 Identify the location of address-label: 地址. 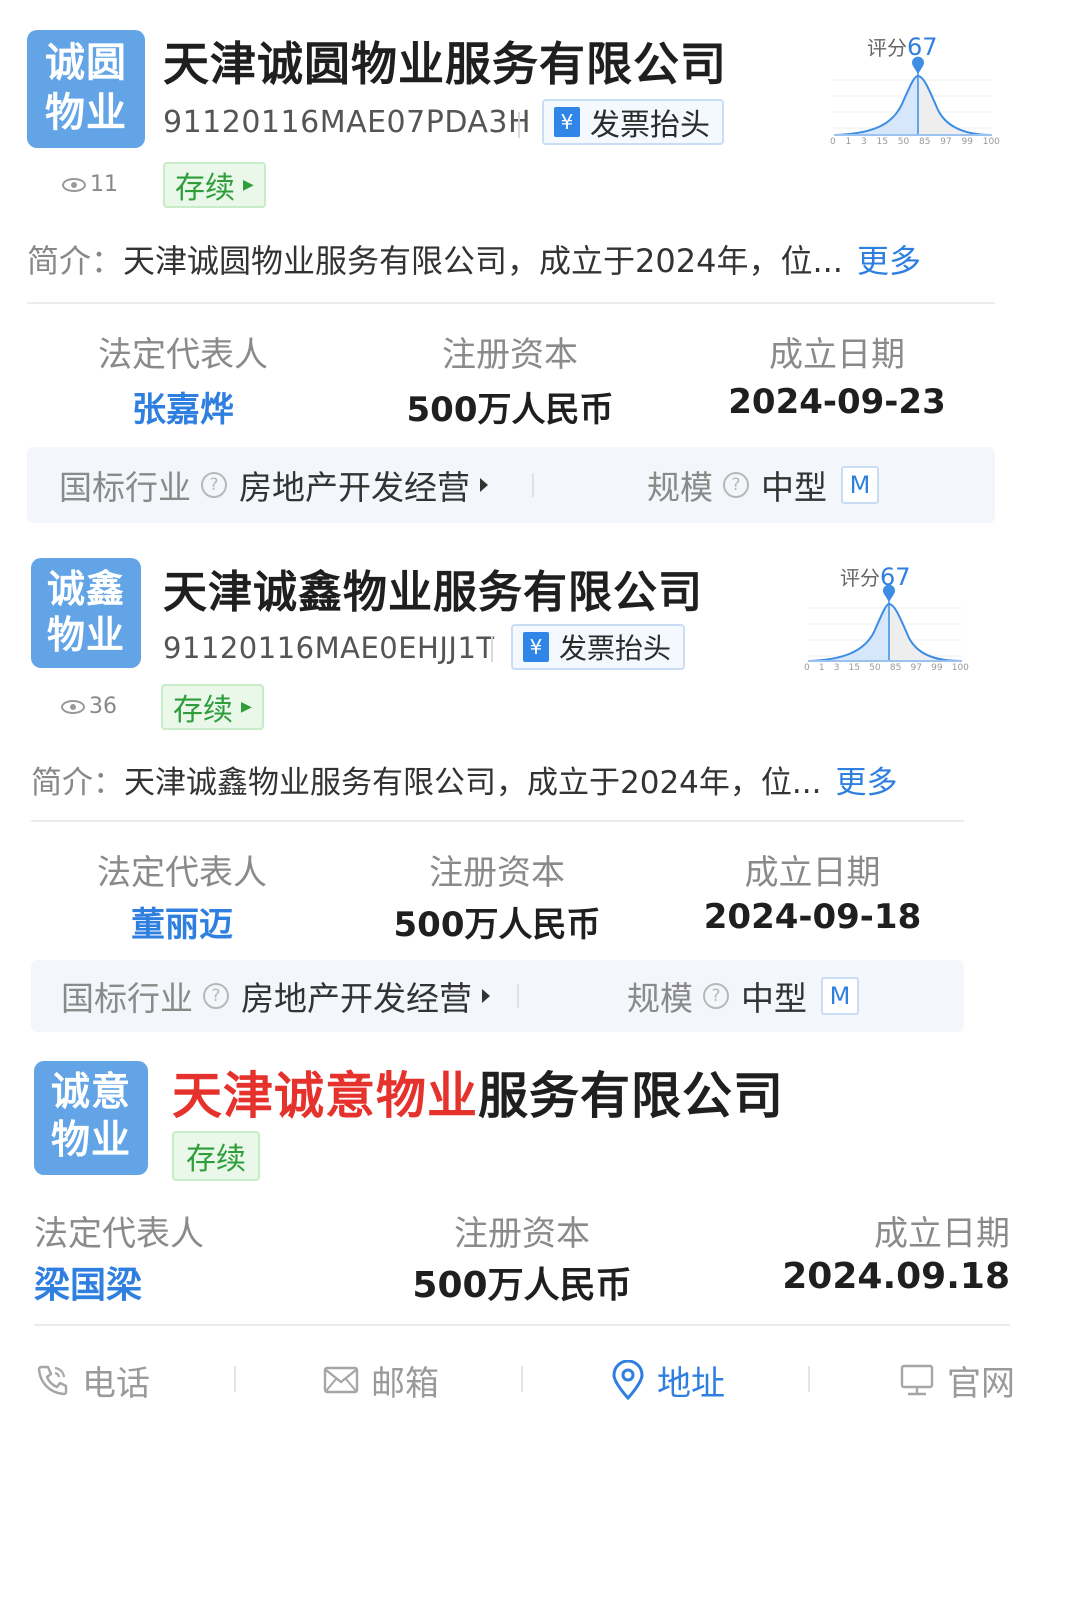
(691, 1383).